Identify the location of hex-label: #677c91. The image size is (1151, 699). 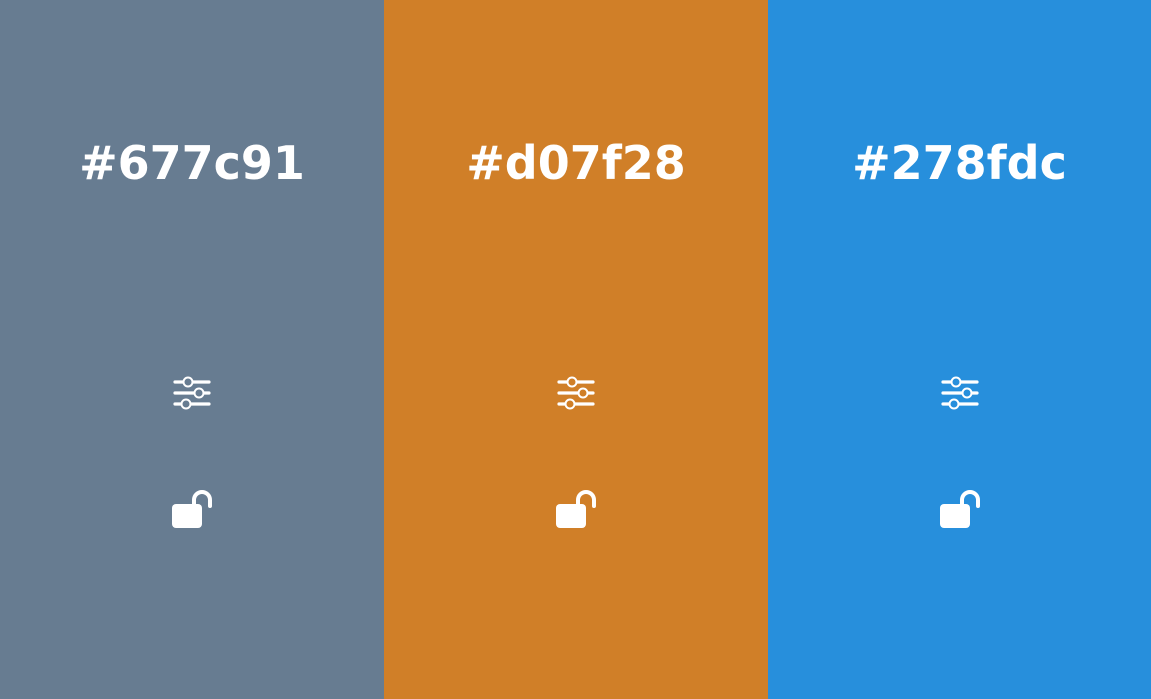
(192, 163).